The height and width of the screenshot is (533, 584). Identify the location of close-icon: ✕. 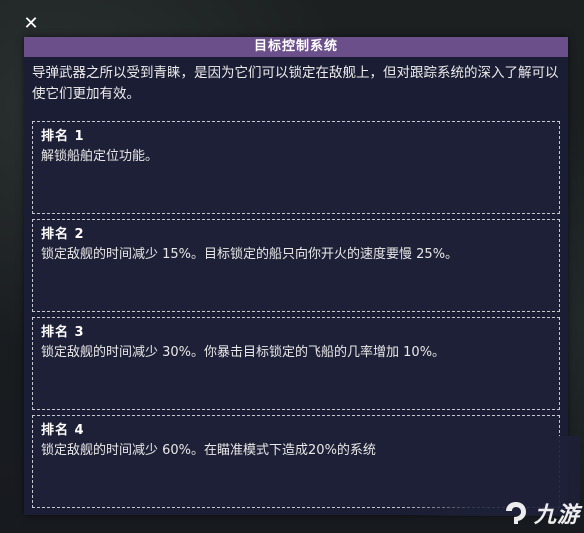
(31, 23).